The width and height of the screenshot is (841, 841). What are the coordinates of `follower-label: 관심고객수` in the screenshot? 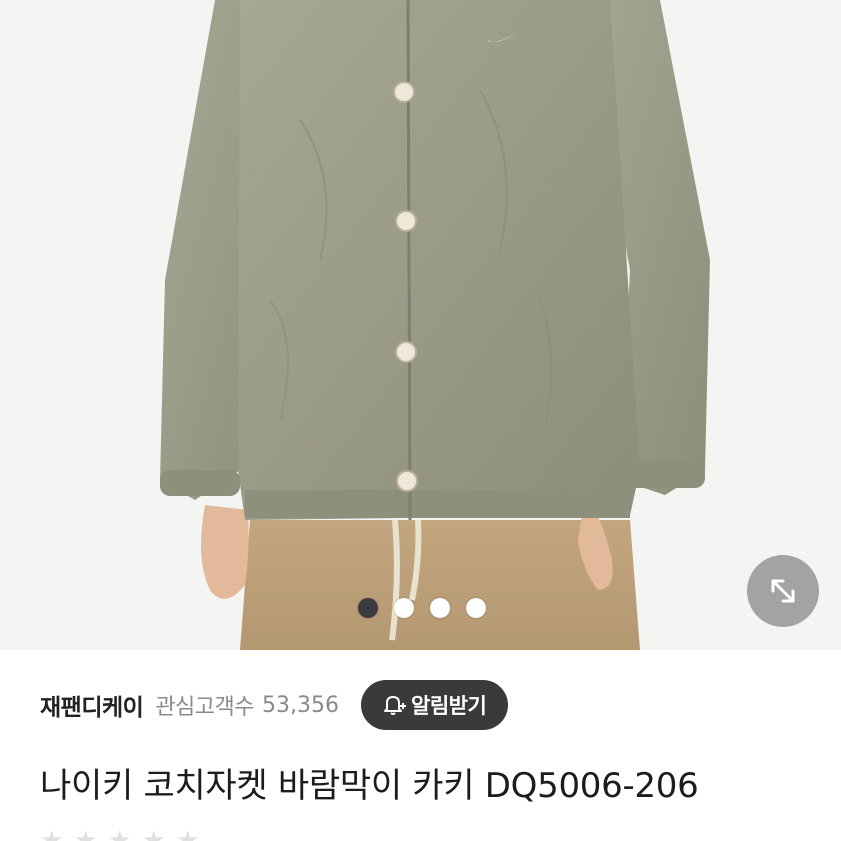 It's located at (205, 707).